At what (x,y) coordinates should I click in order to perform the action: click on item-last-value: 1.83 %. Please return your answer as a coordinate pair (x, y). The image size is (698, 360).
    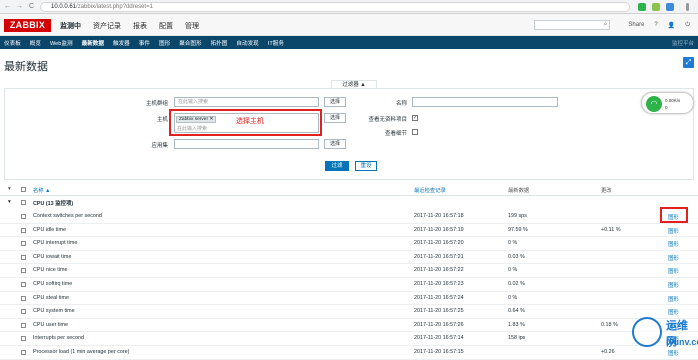
    Looking at the image, I should click on (516, 324).